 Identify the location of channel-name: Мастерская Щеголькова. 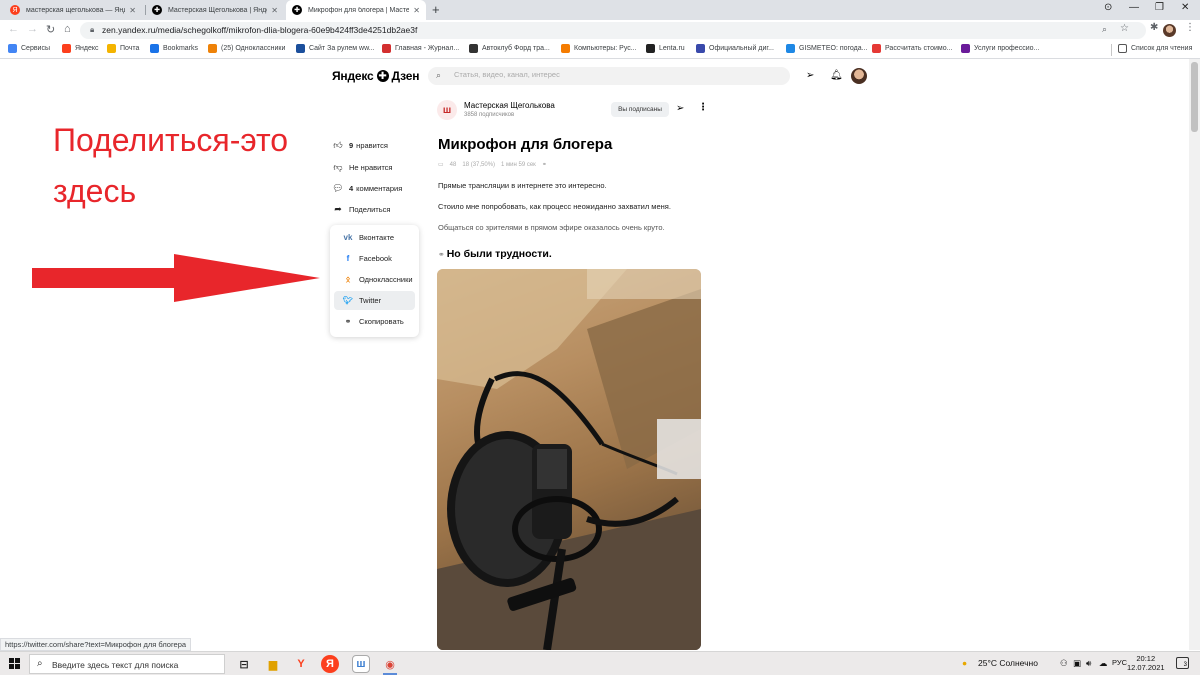
(509, 105).